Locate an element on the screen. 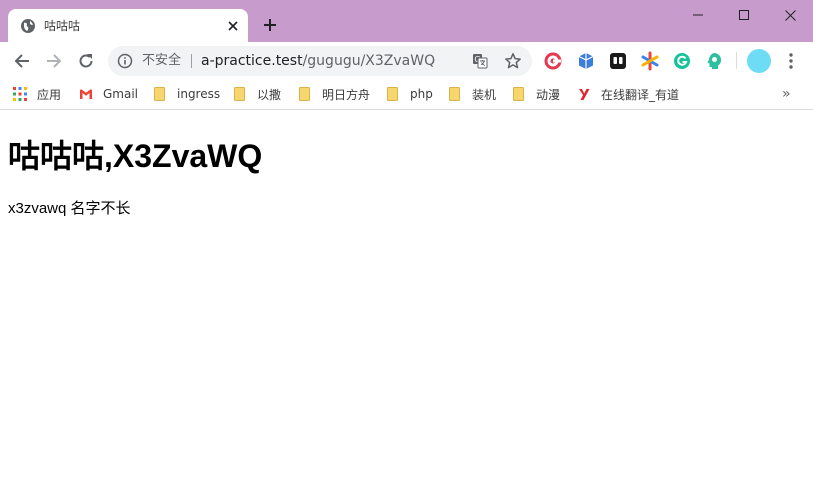 The height and width of the screenshot is (494, 813). extension-green-head-icon is located at coordinates (714, 61).